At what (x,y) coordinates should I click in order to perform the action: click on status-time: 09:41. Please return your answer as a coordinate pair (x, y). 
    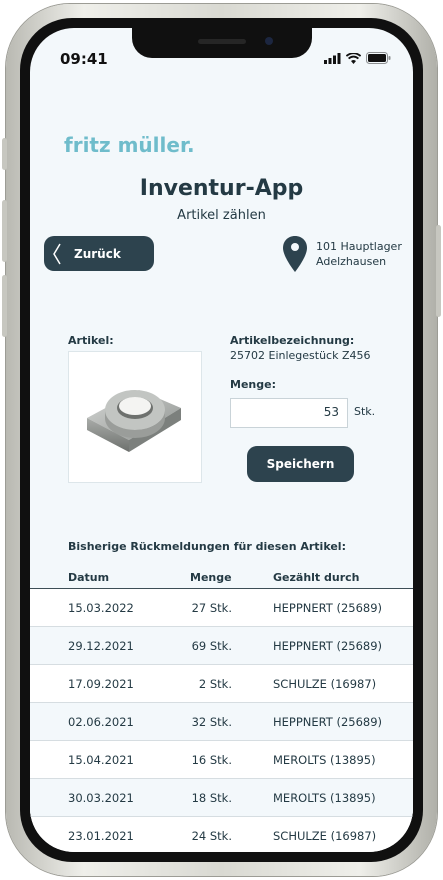
    Looking at the image, I should click on (84, 59).